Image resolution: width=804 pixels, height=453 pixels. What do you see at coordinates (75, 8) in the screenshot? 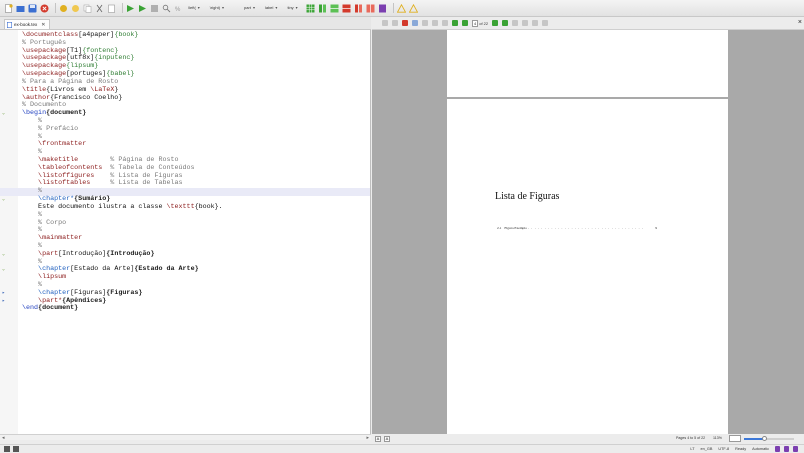
I see `redo-icon` at bounding box center [75, 8].